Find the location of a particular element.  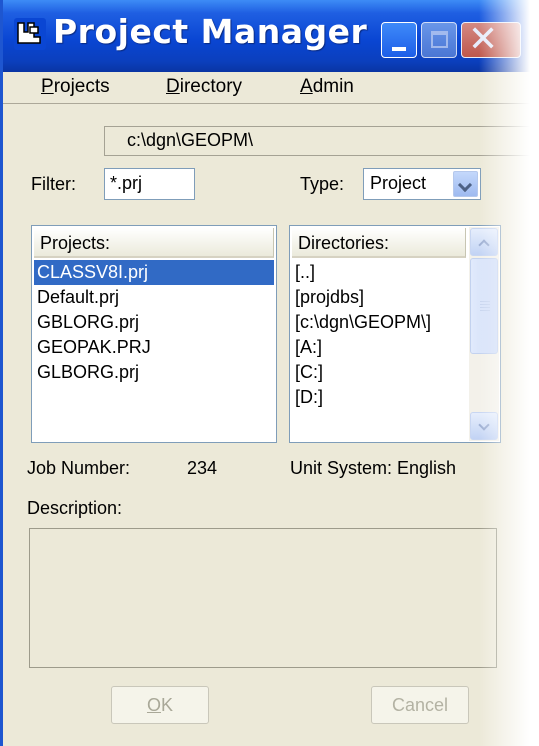

type-label: Type: is located at coordinates (322, 184).